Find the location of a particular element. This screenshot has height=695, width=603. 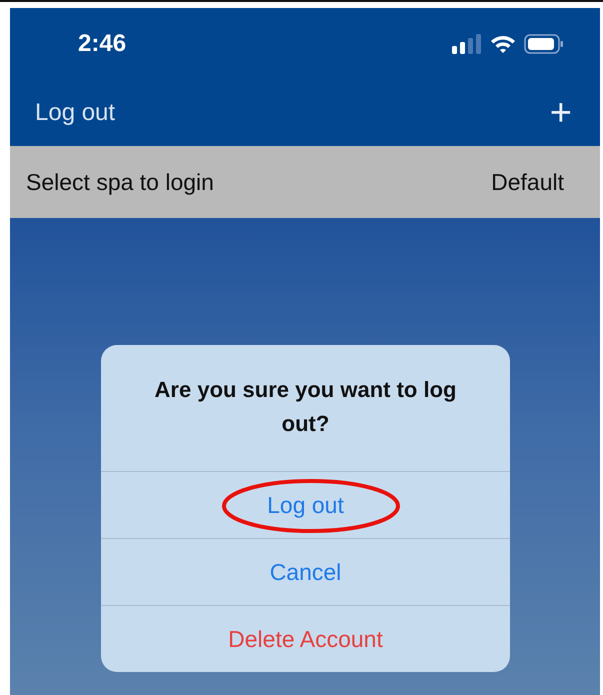

signal-icon is located at coordinates (467, 44).